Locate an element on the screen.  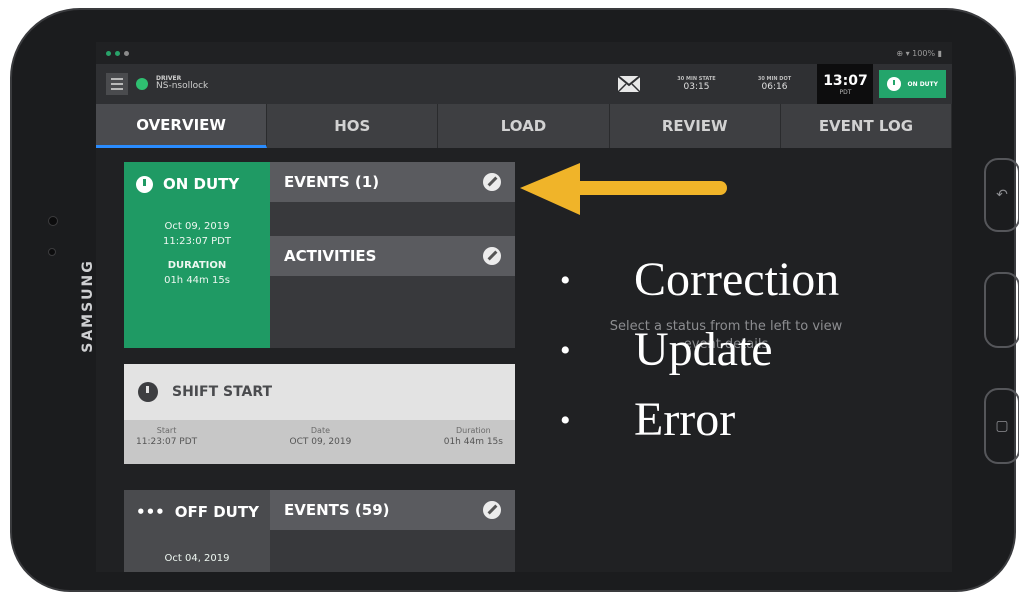
duty-status-label: OFF DUTY is located at coordinates (216, 512).